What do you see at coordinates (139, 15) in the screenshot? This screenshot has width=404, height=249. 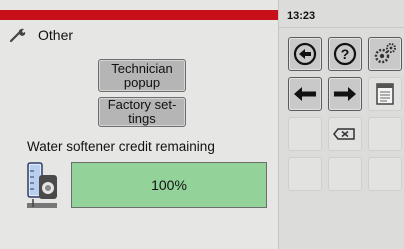 I see `header-accent-bar` at bounding box center [139, 15].